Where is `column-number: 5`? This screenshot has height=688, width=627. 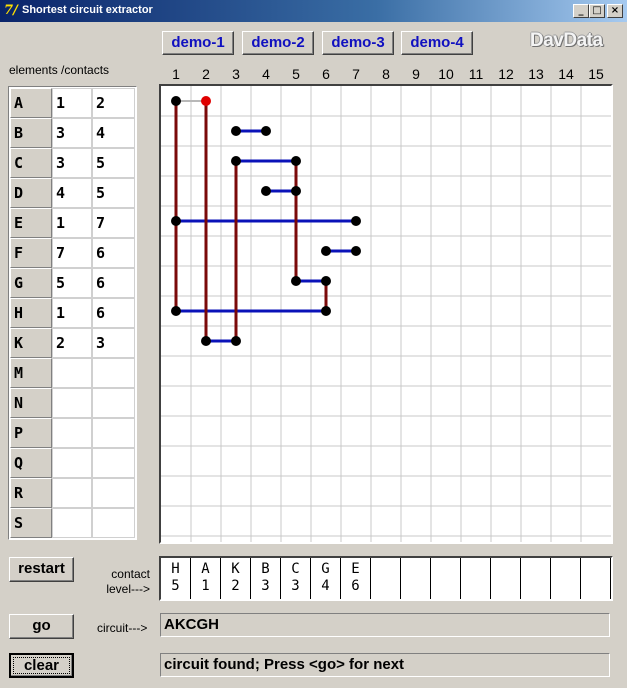 column-number: 5 is located at coordinates (296, 74).